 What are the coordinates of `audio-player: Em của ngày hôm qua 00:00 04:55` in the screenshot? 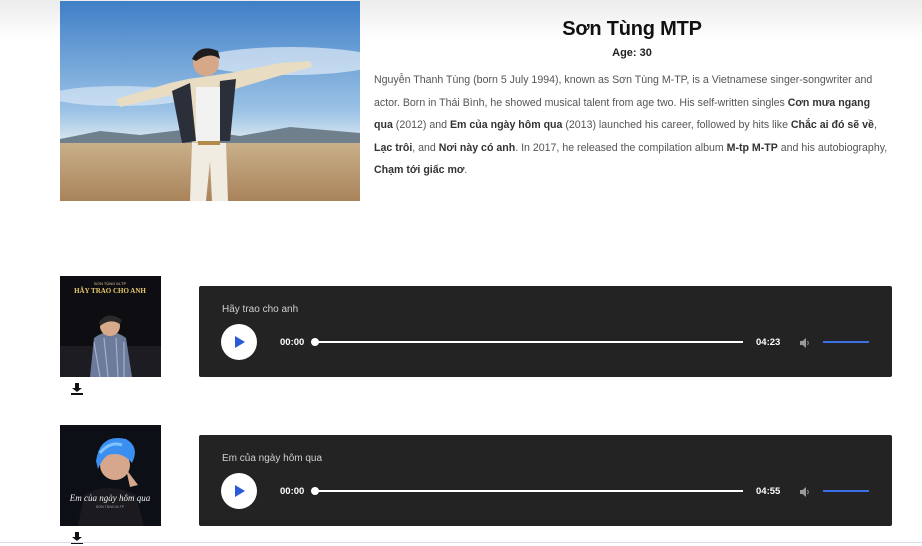 It's located at (545, 480).